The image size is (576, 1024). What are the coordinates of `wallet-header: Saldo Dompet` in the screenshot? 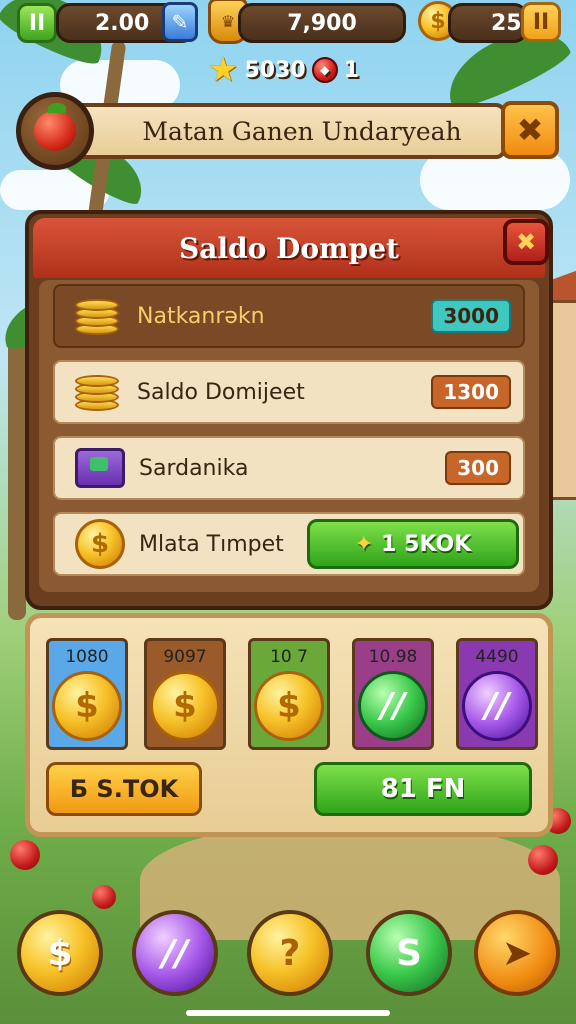 It's located at (289, 248).